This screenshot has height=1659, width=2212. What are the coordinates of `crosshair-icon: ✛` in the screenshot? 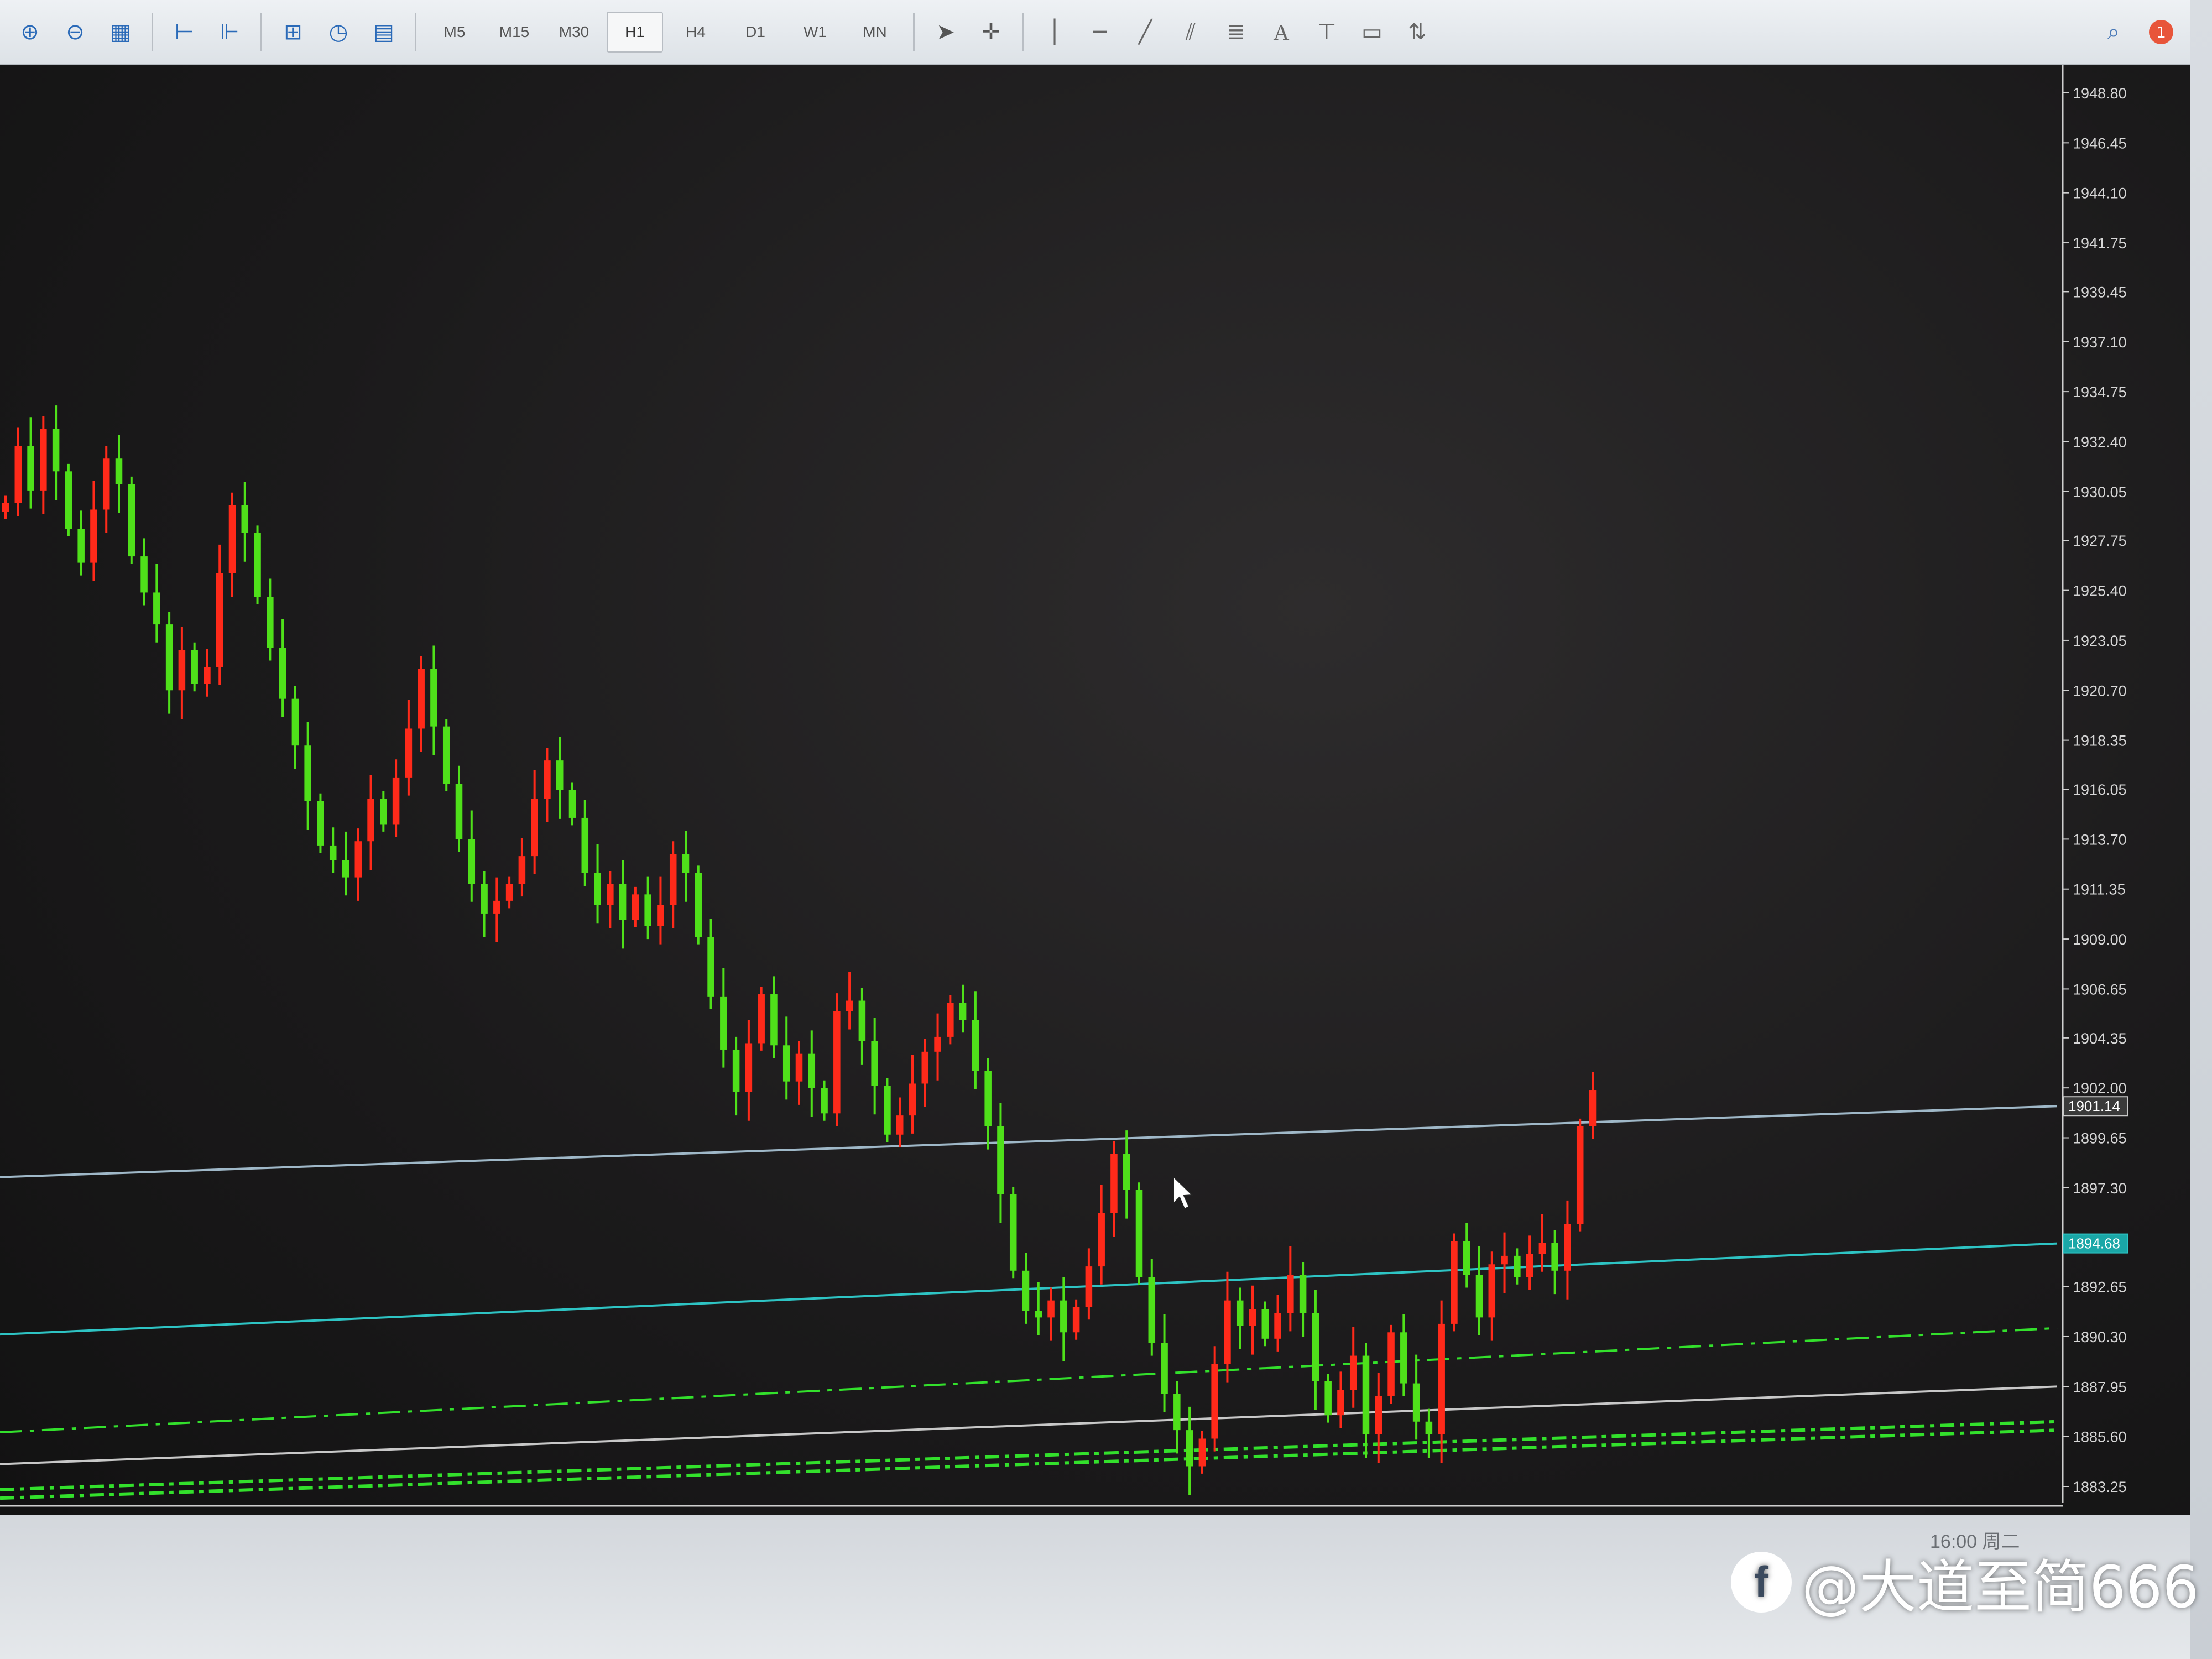 It's located at (991, 32).